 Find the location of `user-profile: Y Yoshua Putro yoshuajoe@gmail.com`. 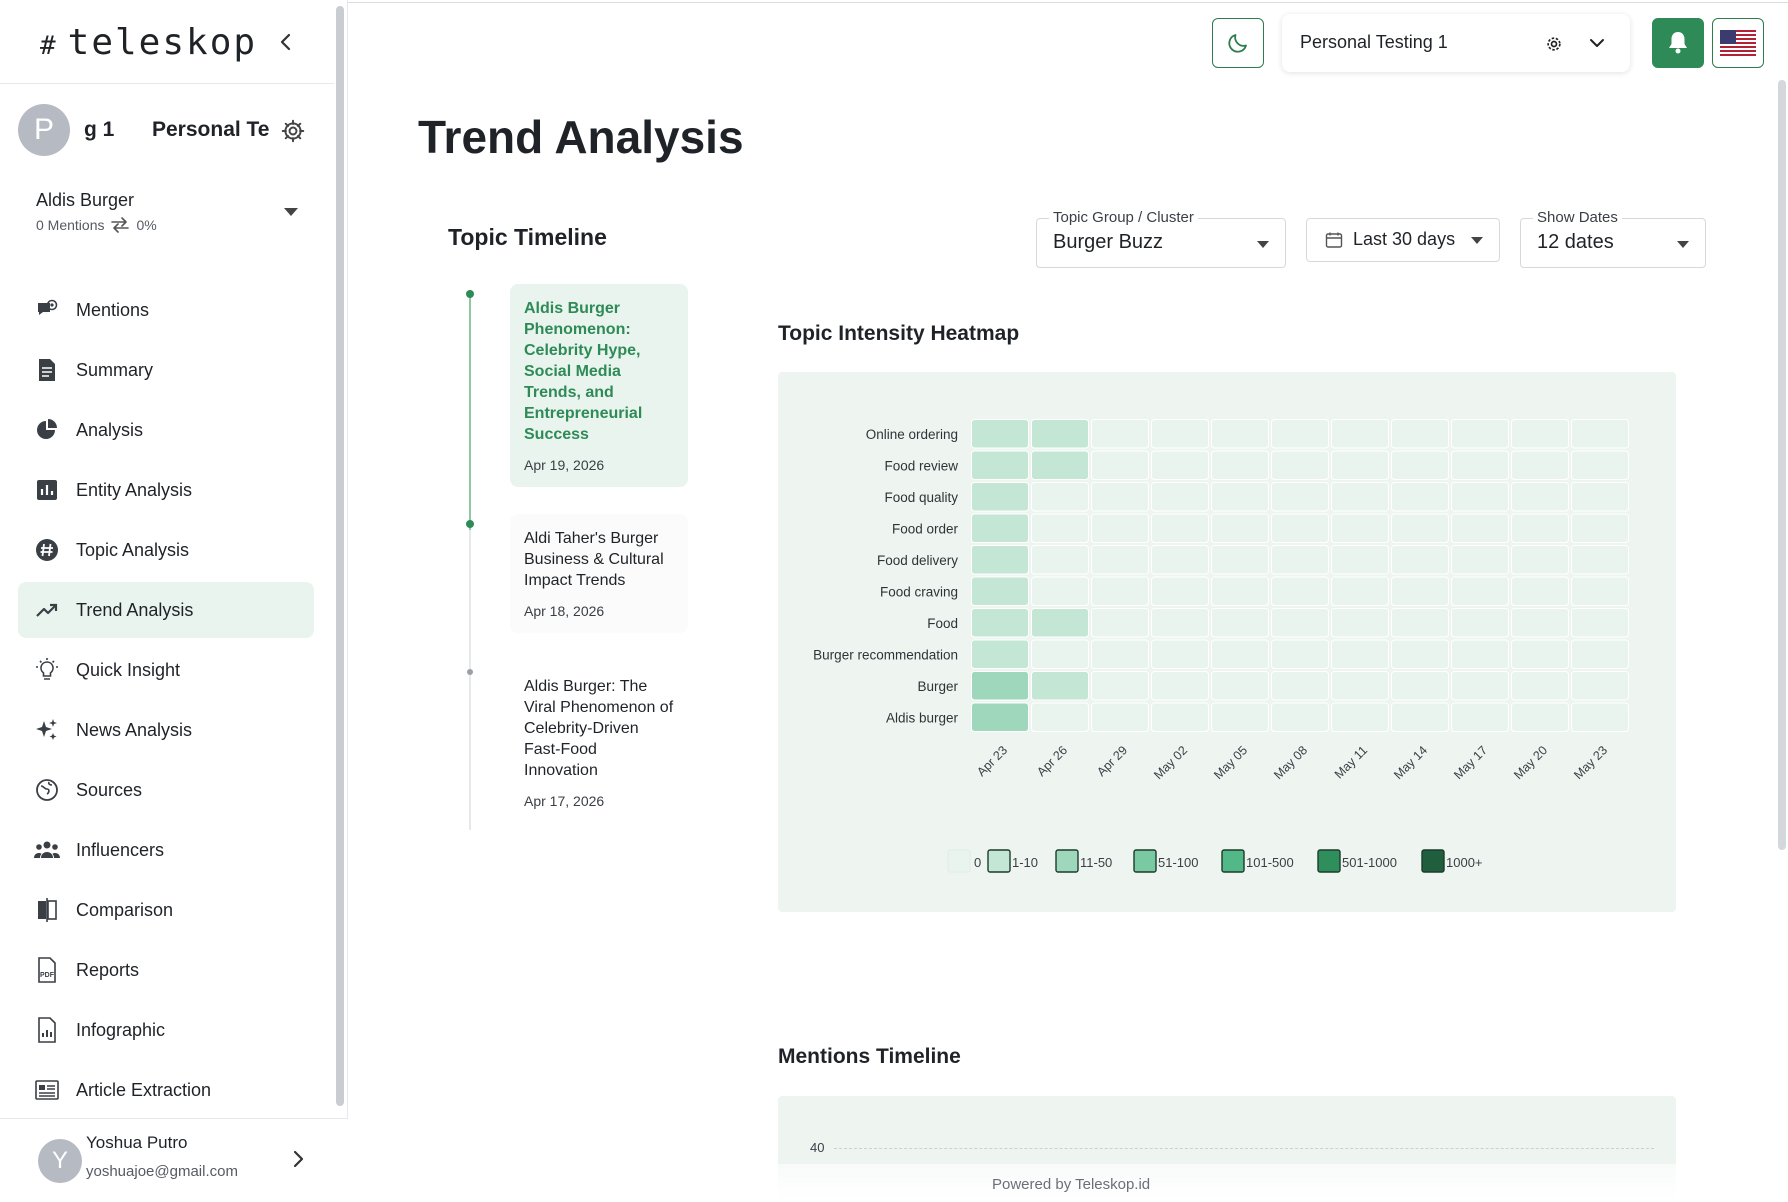

user-profile: Y Yoshua Putro yoshuajoe@gmail.com is located at coordinates (174, 1160).